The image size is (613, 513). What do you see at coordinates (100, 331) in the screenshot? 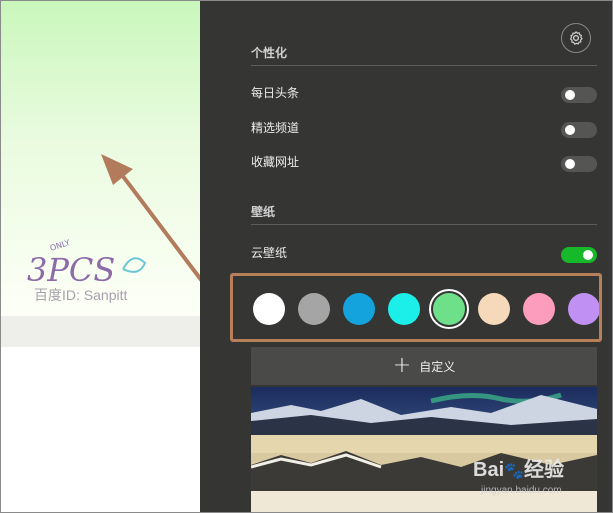
I see `preview-band` at bounding box center [100, 331].